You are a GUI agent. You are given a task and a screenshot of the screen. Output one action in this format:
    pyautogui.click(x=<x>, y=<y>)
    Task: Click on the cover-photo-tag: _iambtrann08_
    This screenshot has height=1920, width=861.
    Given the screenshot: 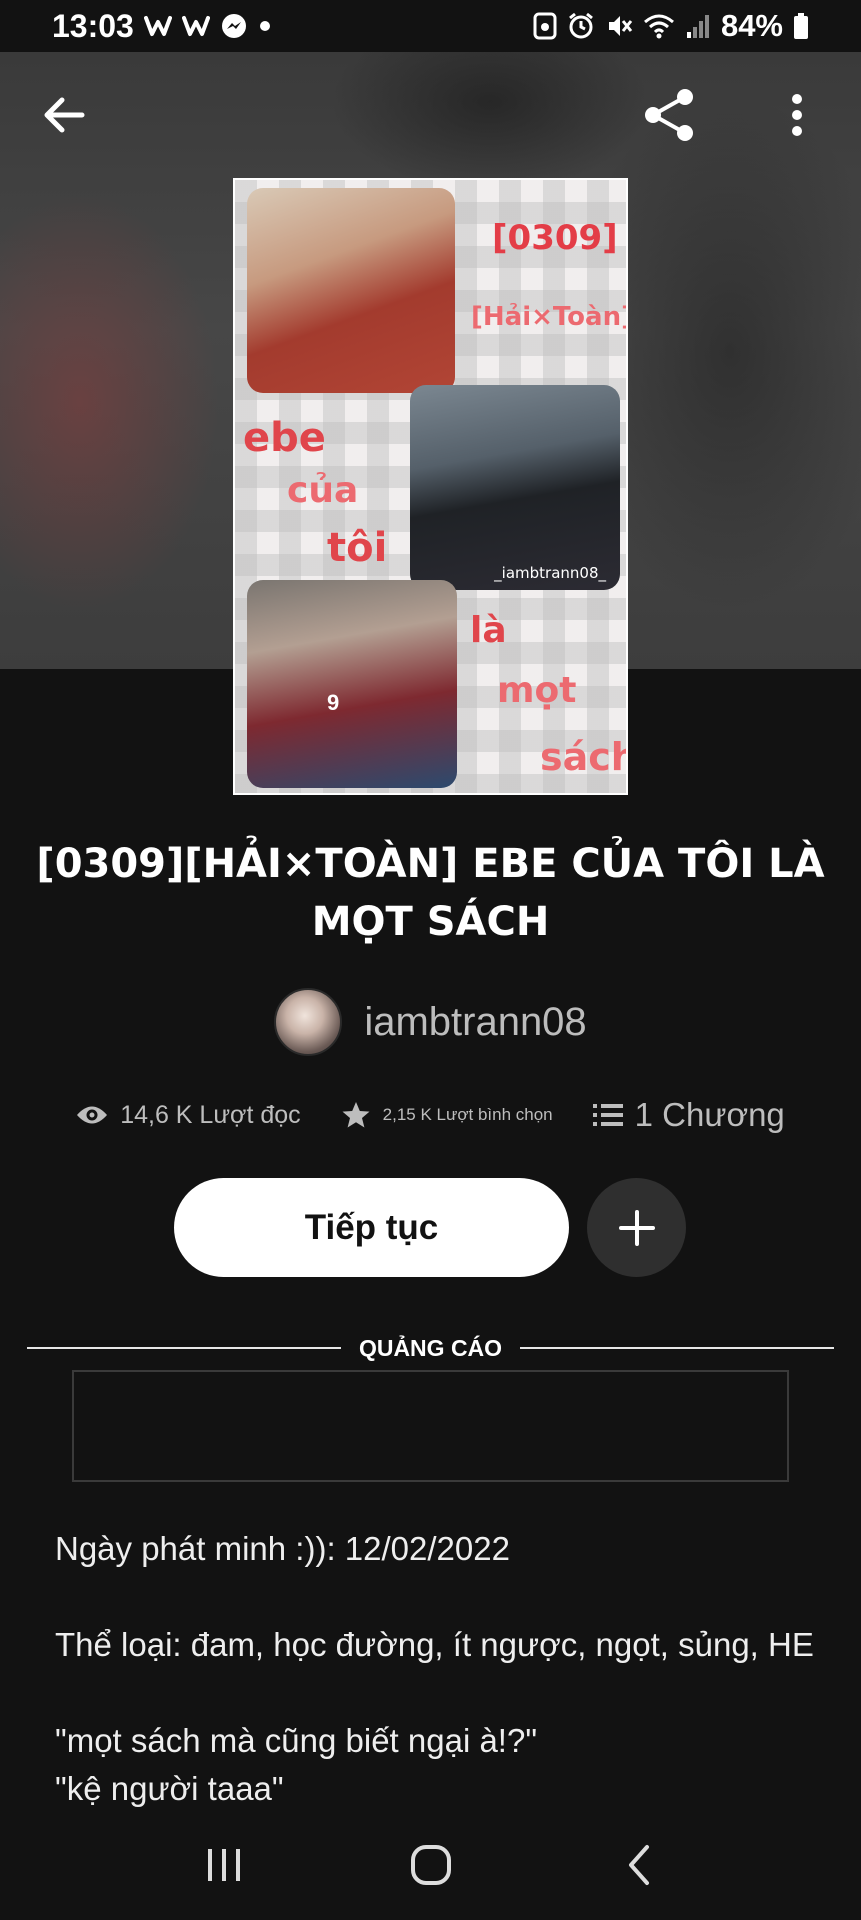 What is the action you would take?
    pyautogui.click(x=550, y=573)
    